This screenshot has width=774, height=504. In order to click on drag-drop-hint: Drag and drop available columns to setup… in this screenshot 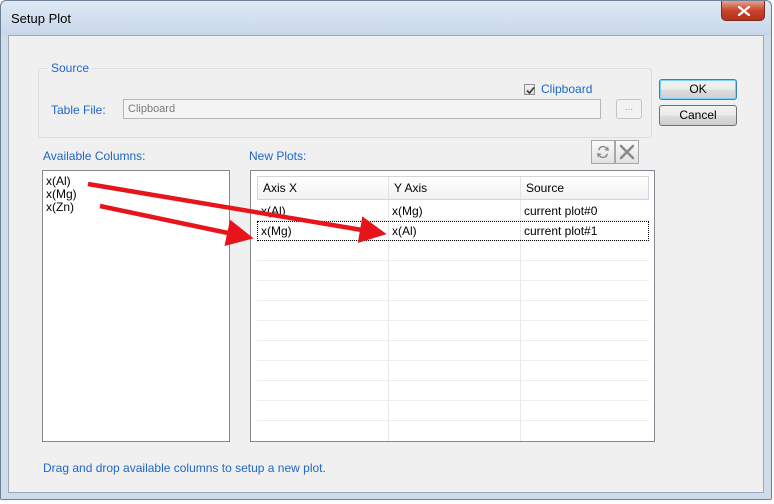, I will do `click(184, 468)`.